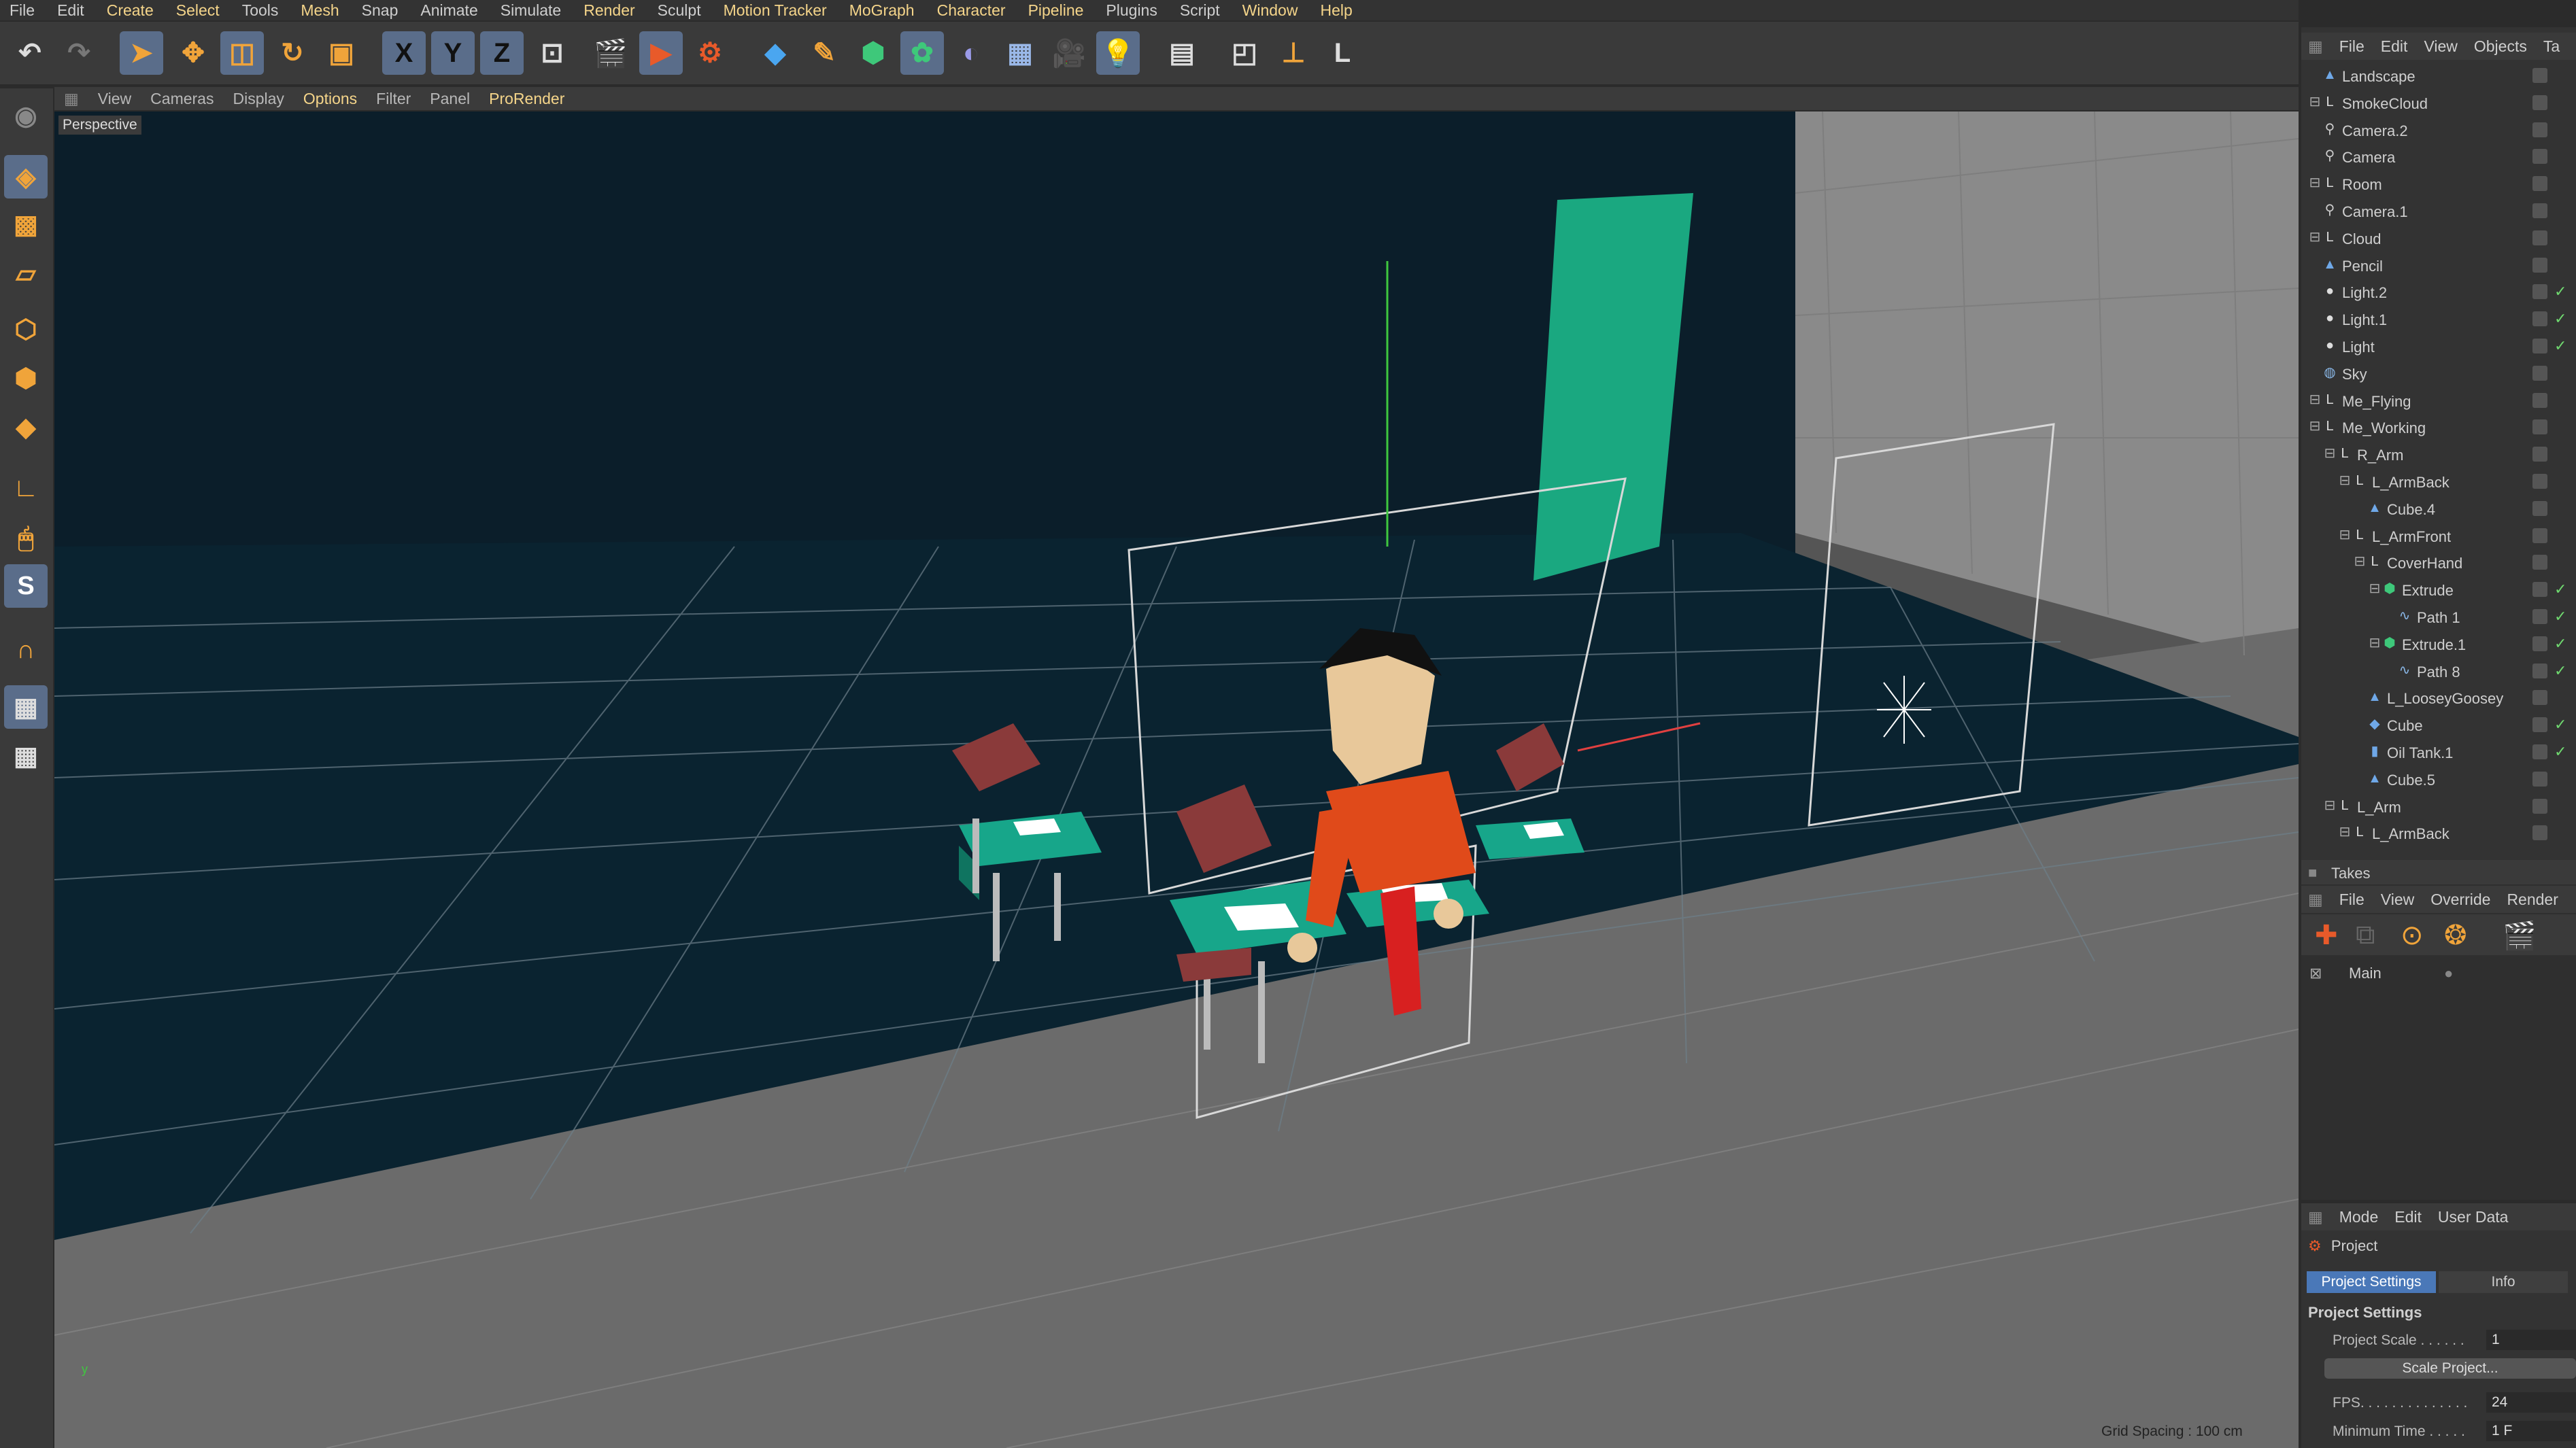 This screenshot has height=1448, width=2576. Describe the element at coordinates (1182, 53) in the screenshot. I see `irr-icon: ▤` at that location.